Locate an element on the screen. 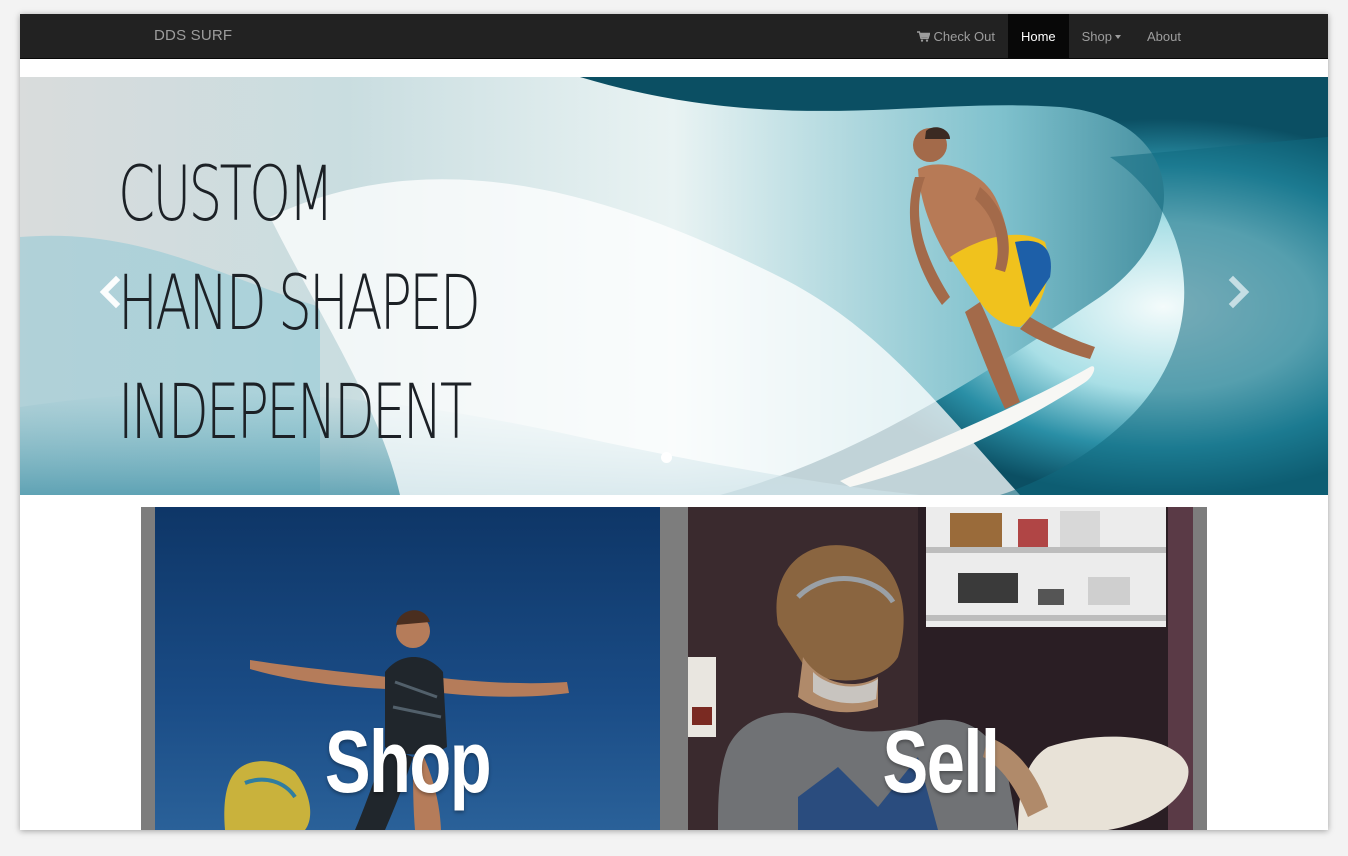 The image size is (1348, 856). sell-tile-label: Sell is located at coordinates (941, 761).